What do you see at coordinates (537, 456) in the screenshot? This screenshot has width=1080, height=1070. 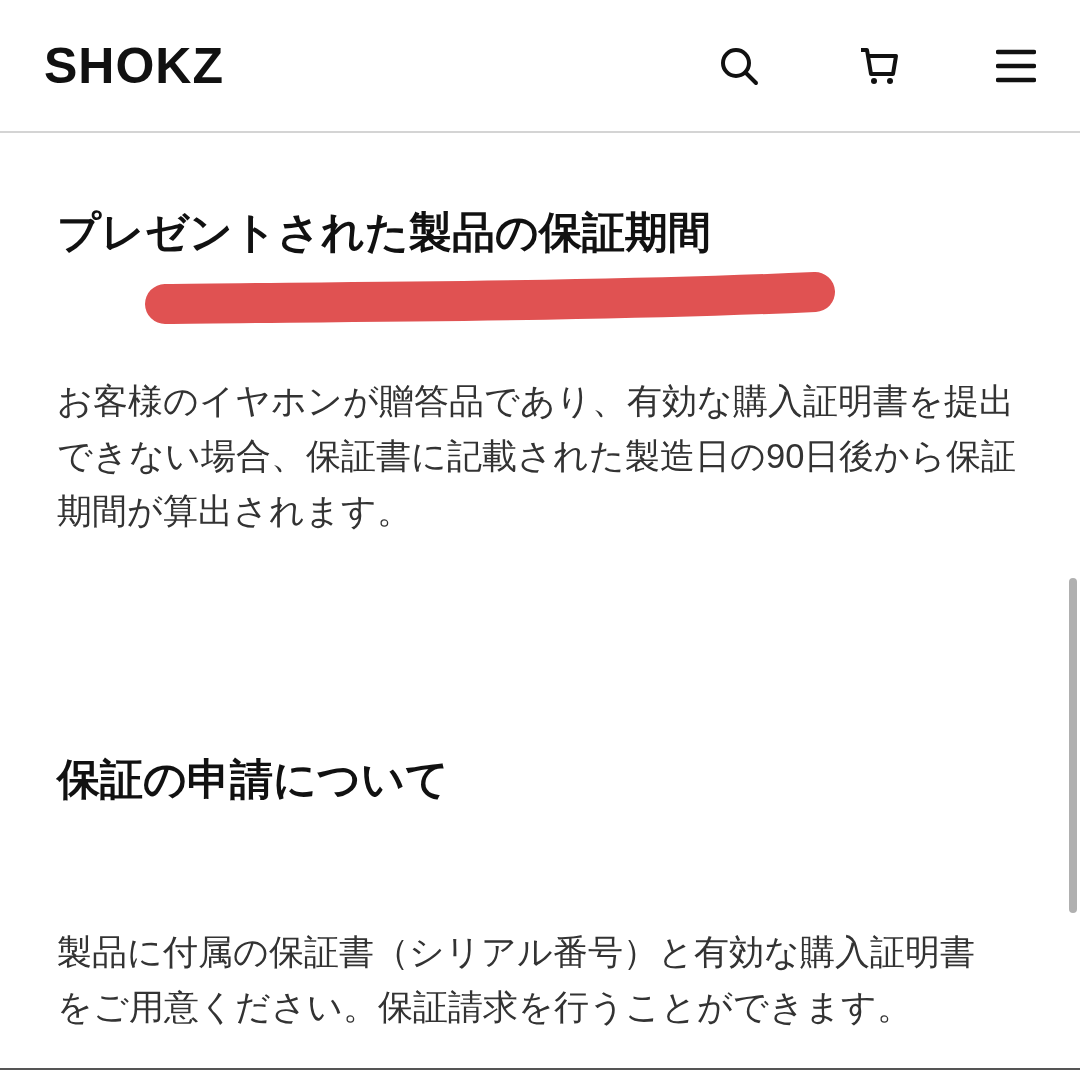 I see `body-text: お客様のイヤホンが贈答品であり、有効な購入証明書を提出できない場合、保証書に記載された製造日の90日後から保証期間が算出されます。` at bounding box center [537, 456].